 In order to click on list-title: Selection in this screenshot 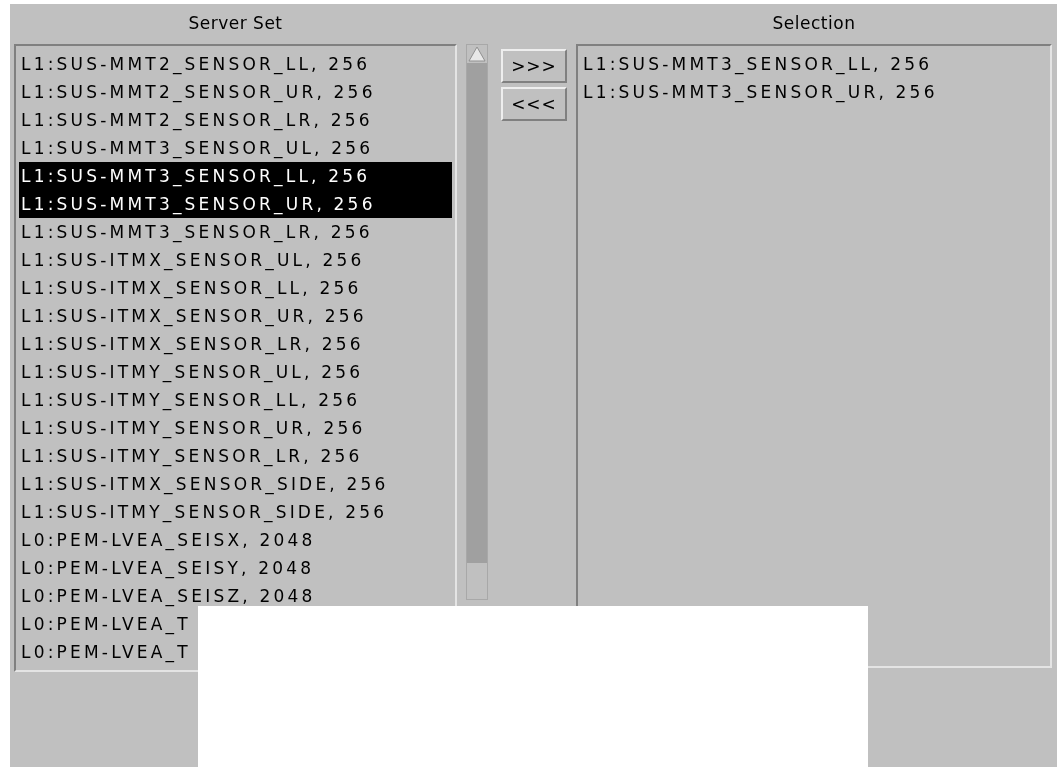, I will do `click(814, 24)`.